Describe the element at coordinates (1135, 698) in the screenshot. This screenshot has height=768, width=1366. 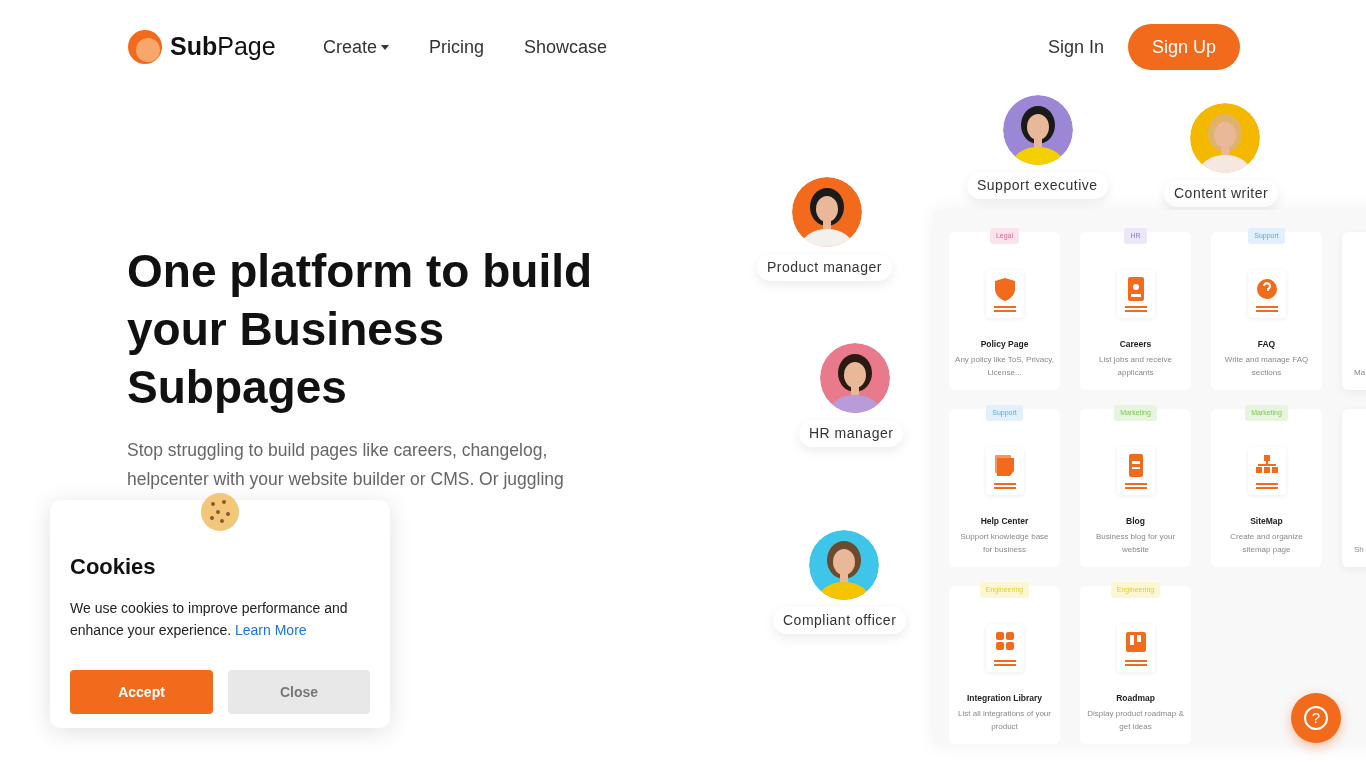
I see `card-title: Roadmap` at that location.